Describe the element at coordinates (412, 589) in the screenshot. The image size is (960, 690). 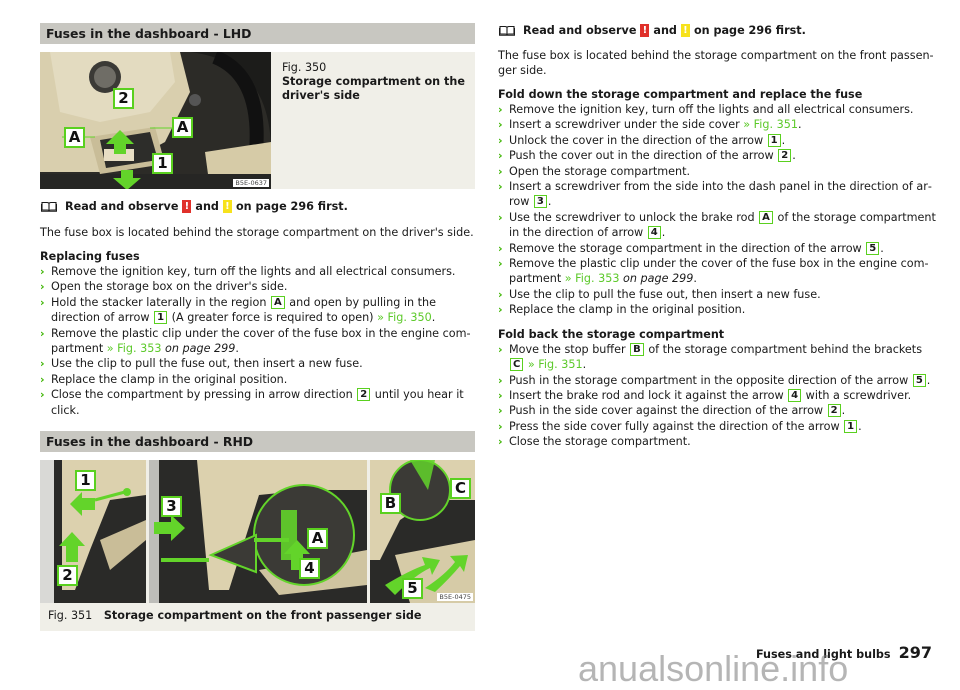
I see `figure-label: 5` at that location.